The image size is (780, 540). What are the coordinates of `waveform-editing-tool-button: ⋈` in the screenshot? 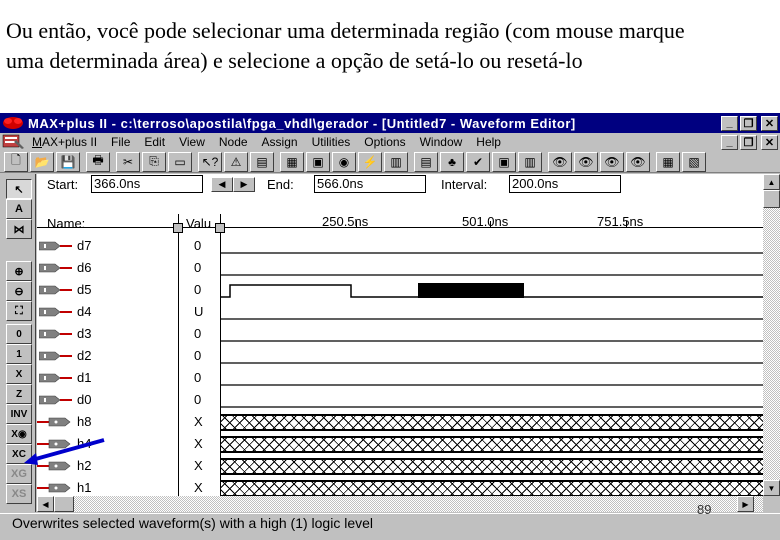 It's located at (19, 229).